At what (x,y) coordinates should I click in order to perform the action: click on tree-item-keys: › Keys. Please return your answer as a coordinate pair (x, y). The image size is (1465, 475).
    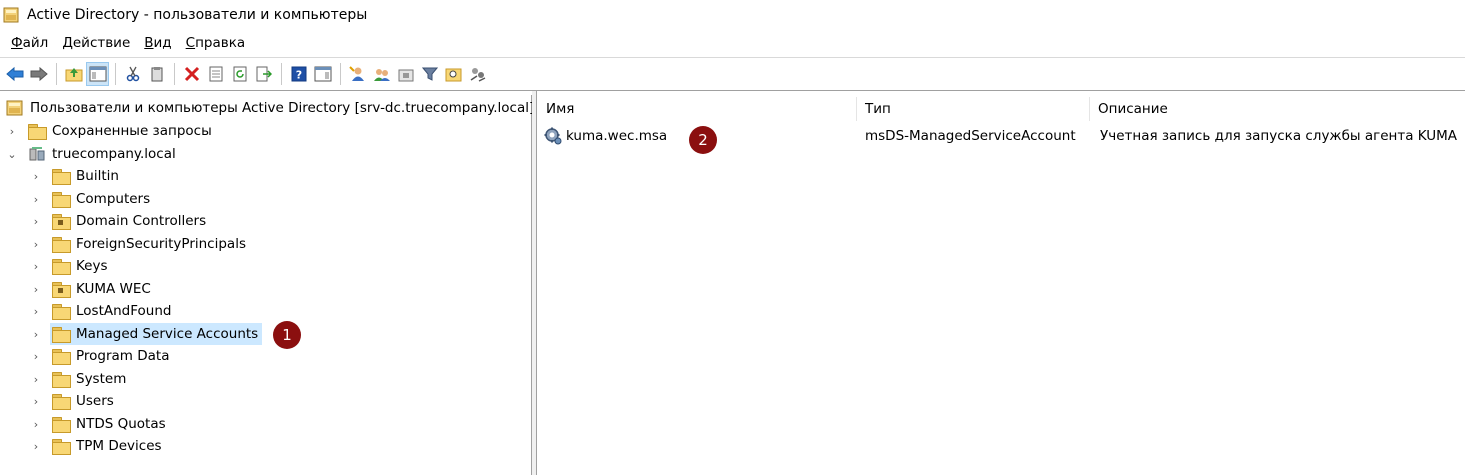
    Looking at the image, I should click on (69, 266).